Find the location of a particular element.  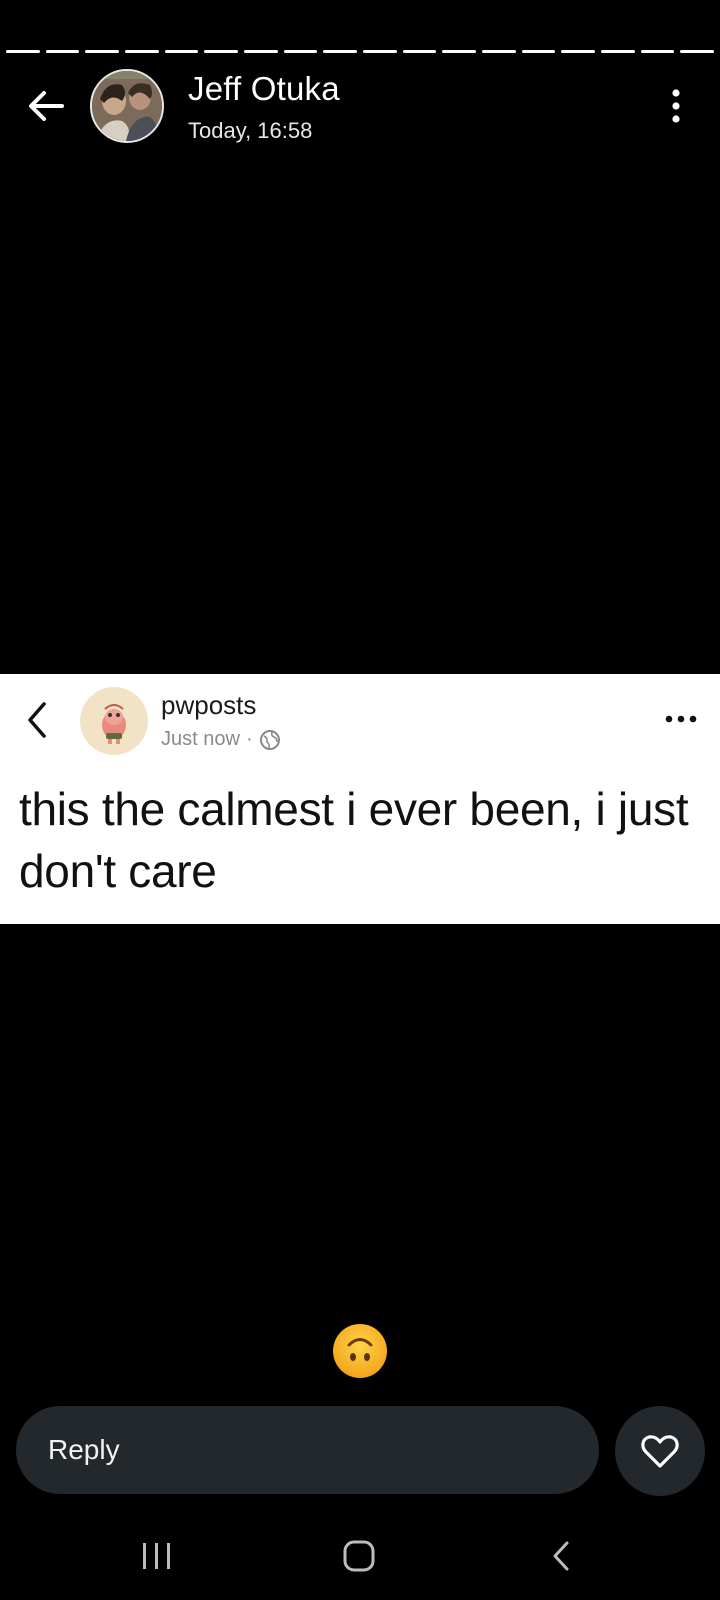

story-user-name: Jeff Otuka is located at coordinates (264, 89).